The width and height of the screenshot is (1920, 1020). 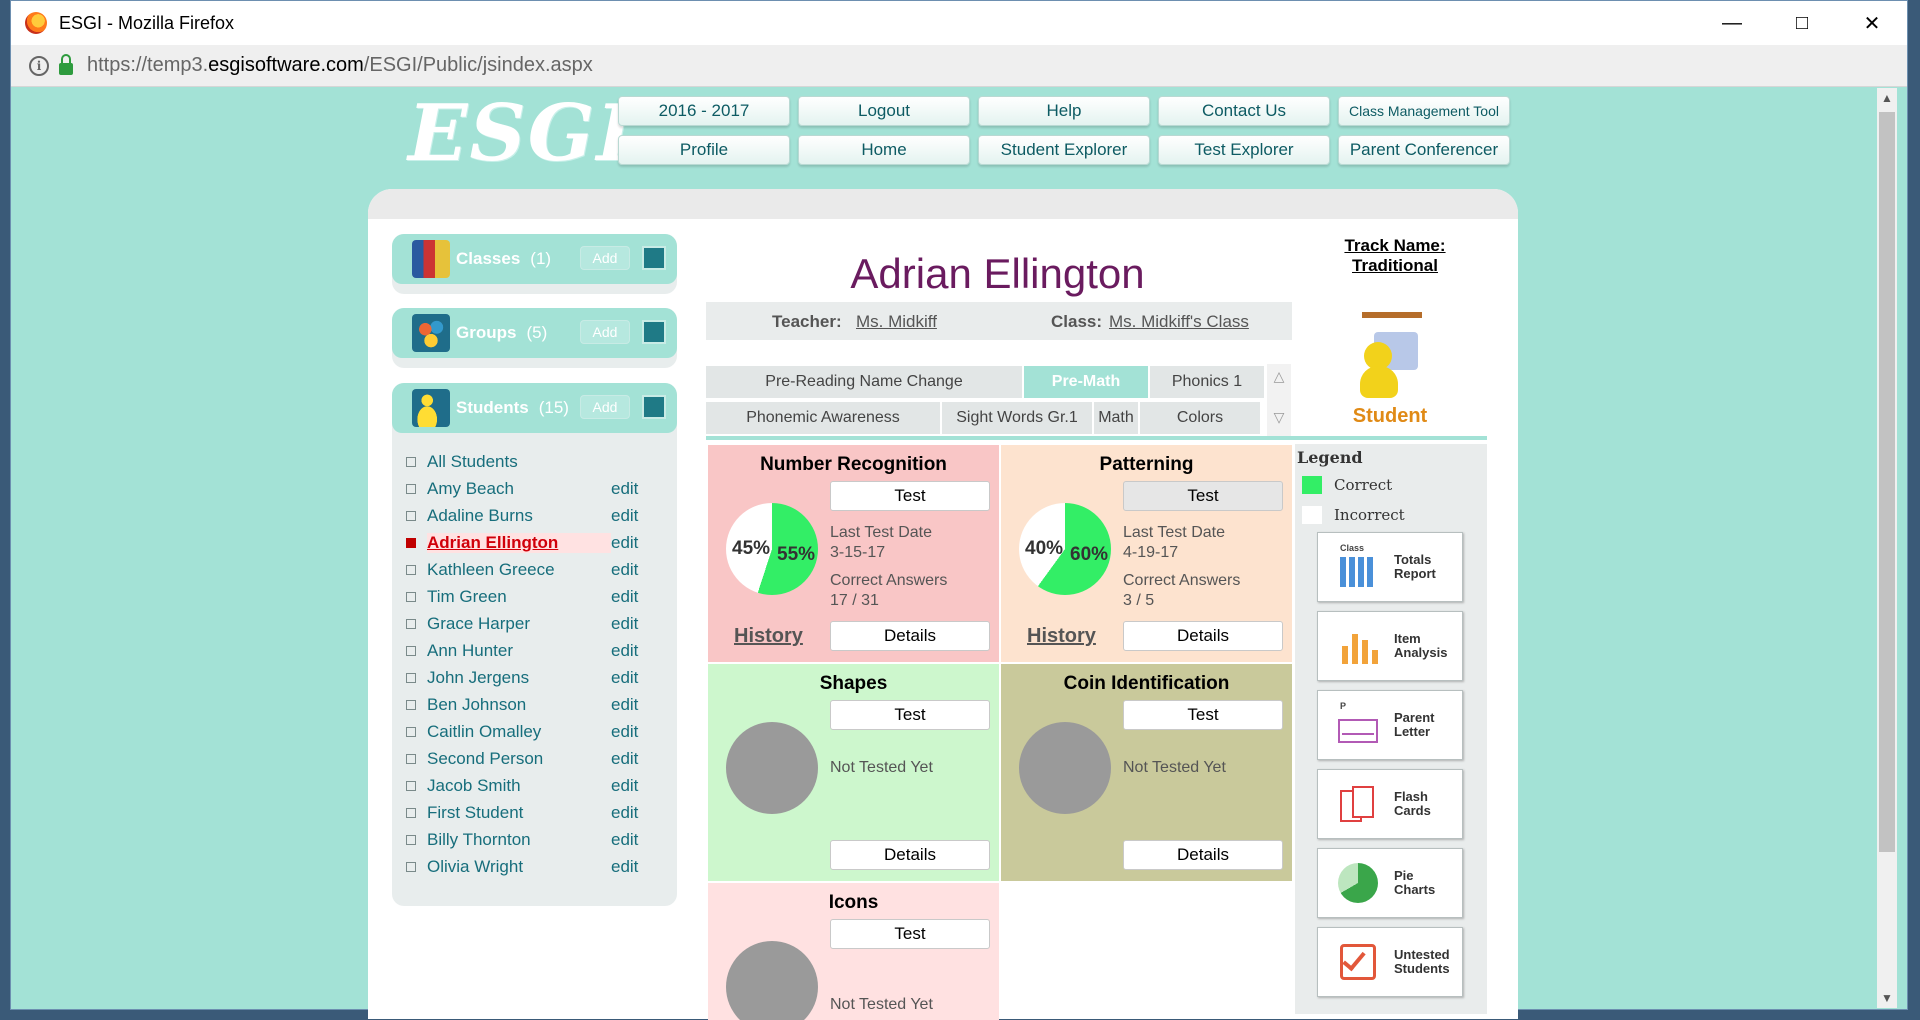 I want to click on subject-tab: Sight Words Gr.1, so click(x=1017, y=418).